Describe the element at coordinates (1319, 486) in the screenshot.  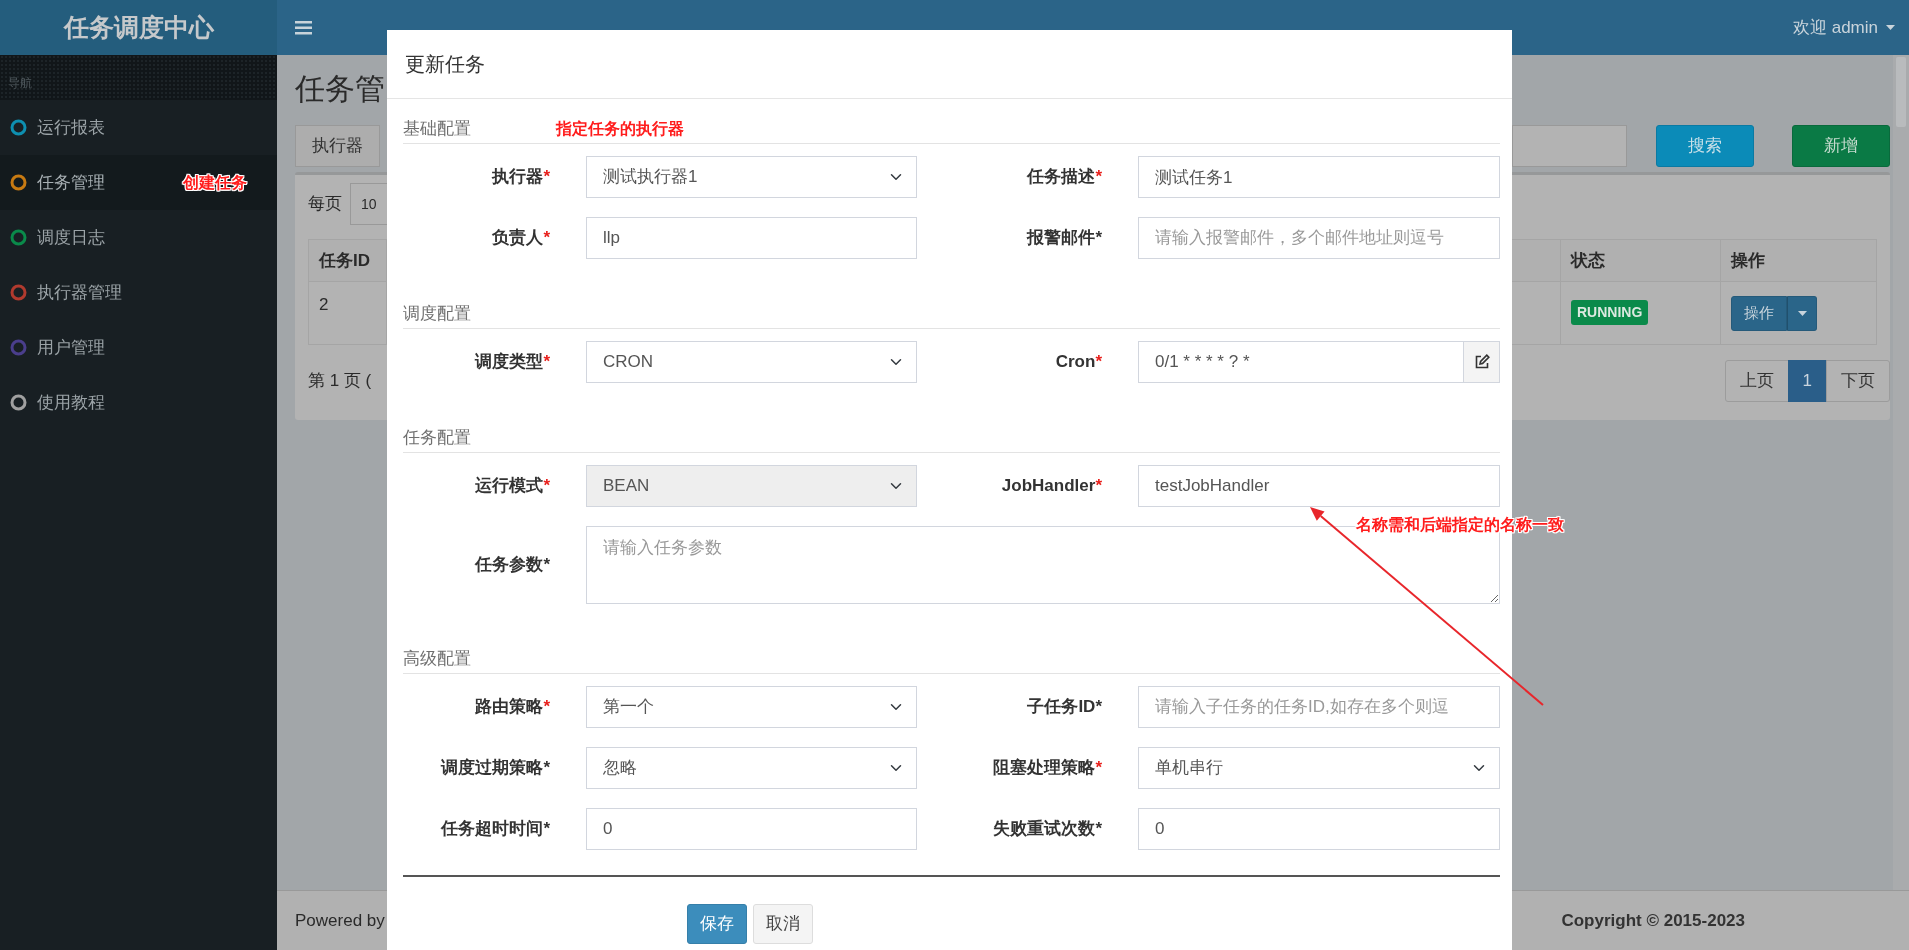
I see `input-field: testJobHandler` at that location.